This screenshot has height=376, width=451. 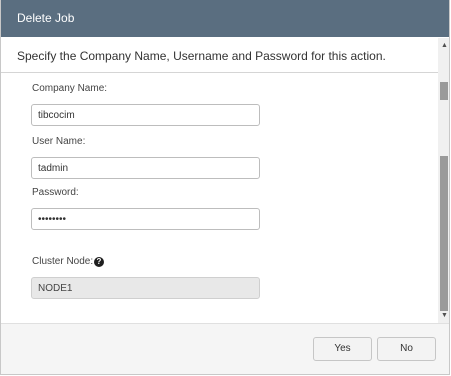 What do you see at coordinates (70, 88) in the screenshot?
I see `company-name-label: Company Name:` at bounding box center [70, 88].